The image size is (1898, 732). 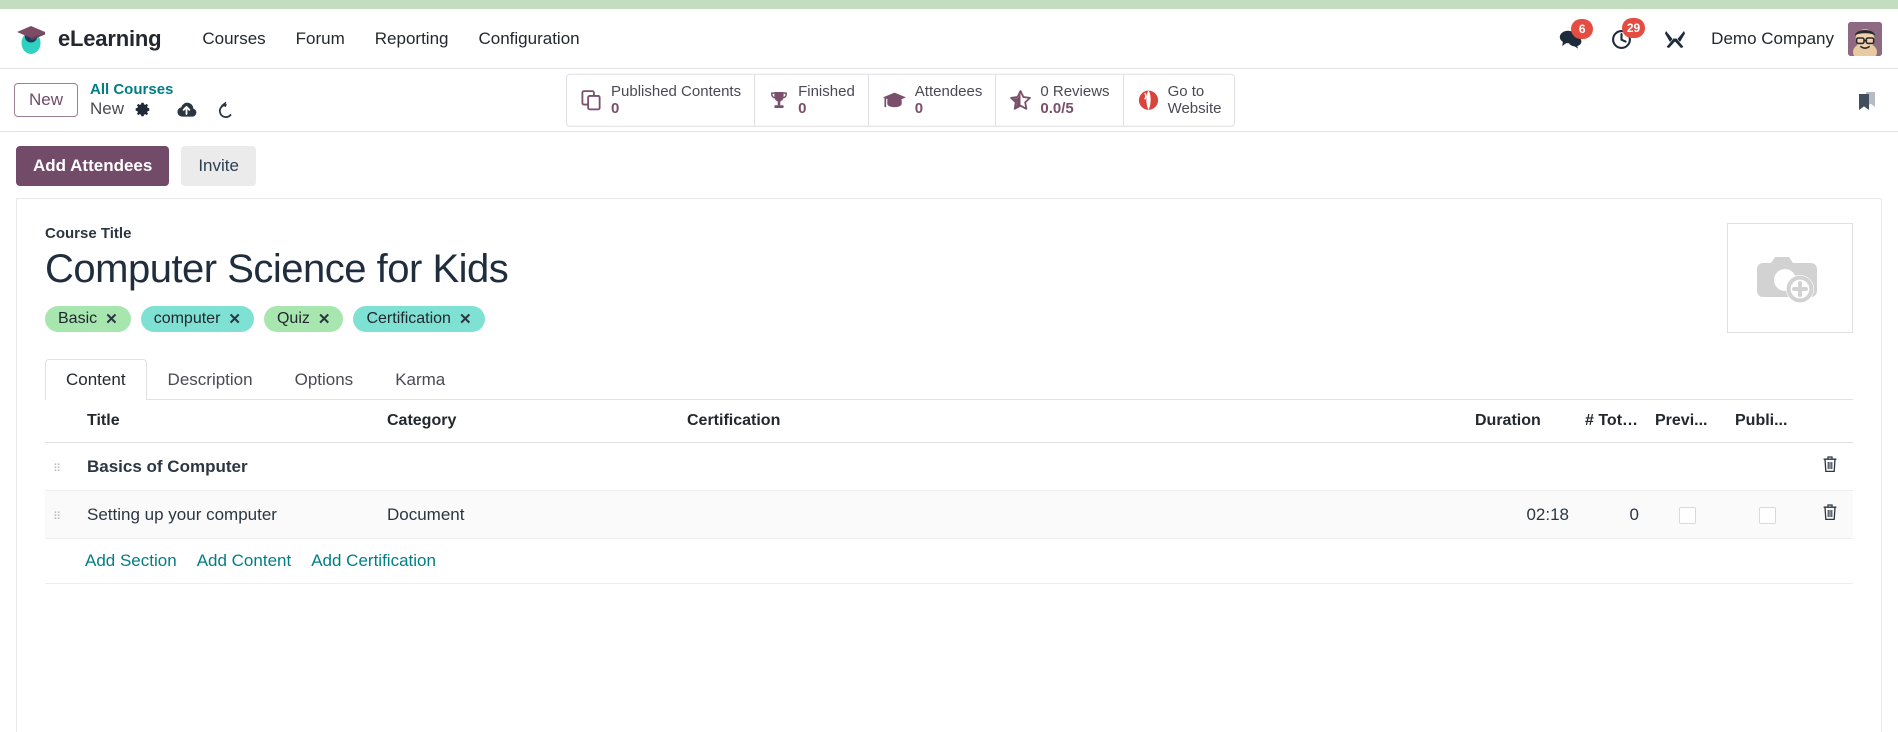 What do you see at coordinates (1571, 36) in the screenshot?
I see `messages-button: 6` at bounding box center [1571, 36].